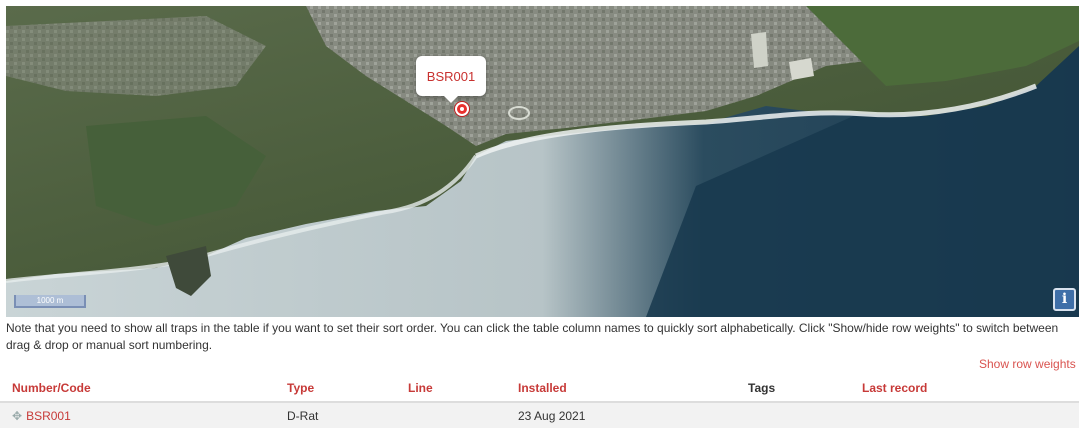 This screenshot has height=437, width=1079. Describe the element at coordinates (621, 389) in the screenshot. I see `column-installed: Installed` at that location.